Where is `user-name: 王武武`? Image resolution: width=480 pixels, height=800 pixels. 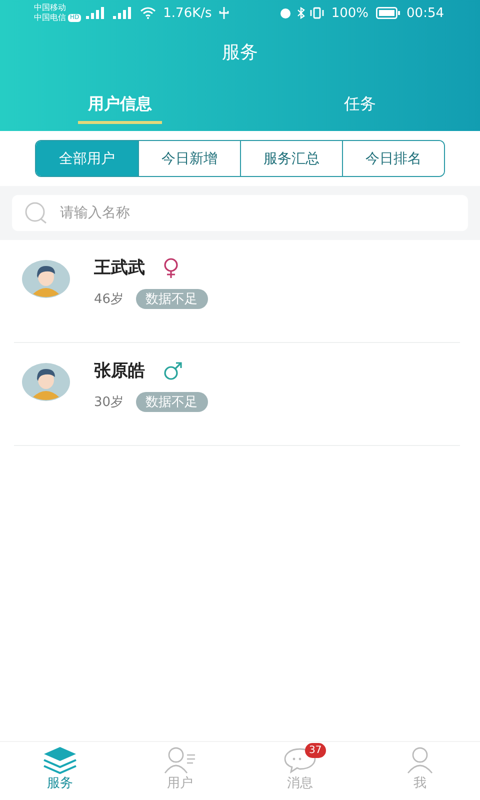
user-name: 王武武 is located at coordinates (119, 268).